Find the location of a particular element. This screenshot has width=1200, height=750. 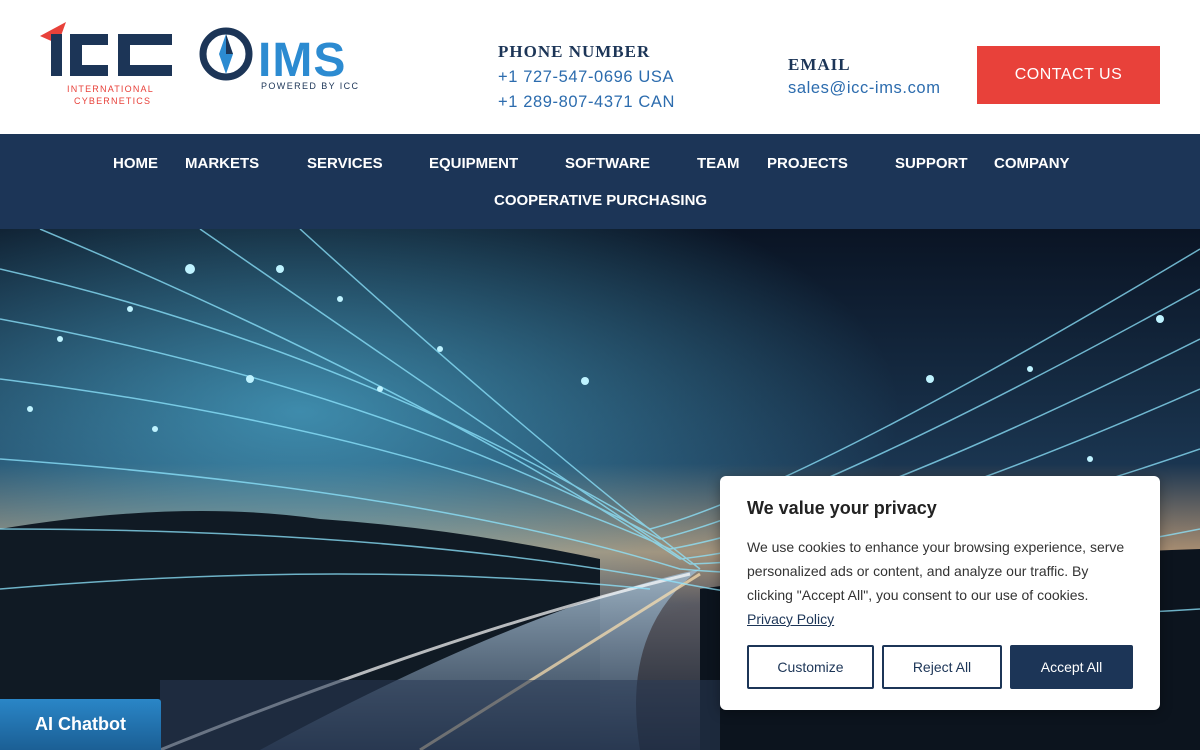

email-heading: EMAIL is located at coordinates (819, 64).